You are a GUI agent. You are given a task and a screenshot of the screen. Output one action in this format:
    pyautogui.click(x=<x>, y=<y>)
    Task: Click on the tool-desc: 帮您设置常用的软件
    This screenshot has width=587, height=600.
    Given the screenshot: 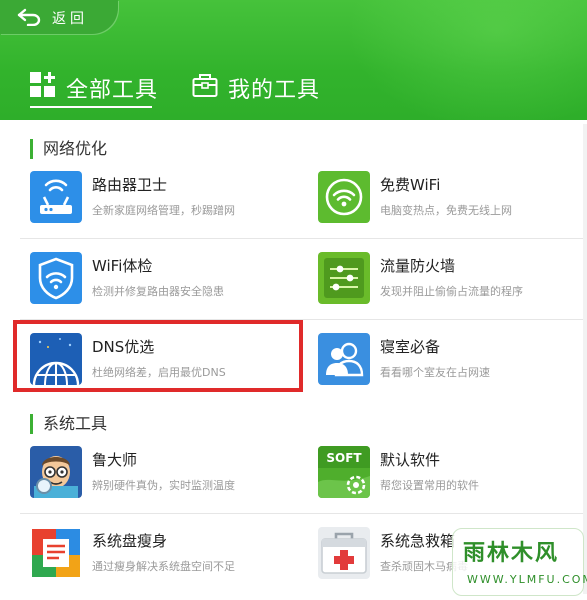 What is the action you would take?
    pyautogui.click(x=429, y=485)
    